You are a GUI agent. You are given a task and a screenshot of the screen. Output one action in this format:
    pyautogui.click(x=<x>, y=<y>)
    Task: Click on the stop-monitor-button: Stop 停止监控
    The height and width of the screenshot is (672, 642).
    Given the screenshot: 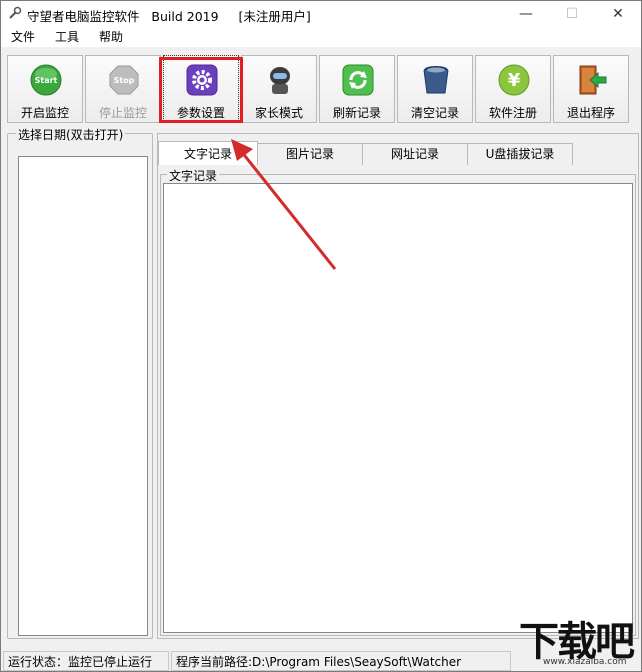 What is the action you would take?
    pyautogui.click(x=123, y=89)
    